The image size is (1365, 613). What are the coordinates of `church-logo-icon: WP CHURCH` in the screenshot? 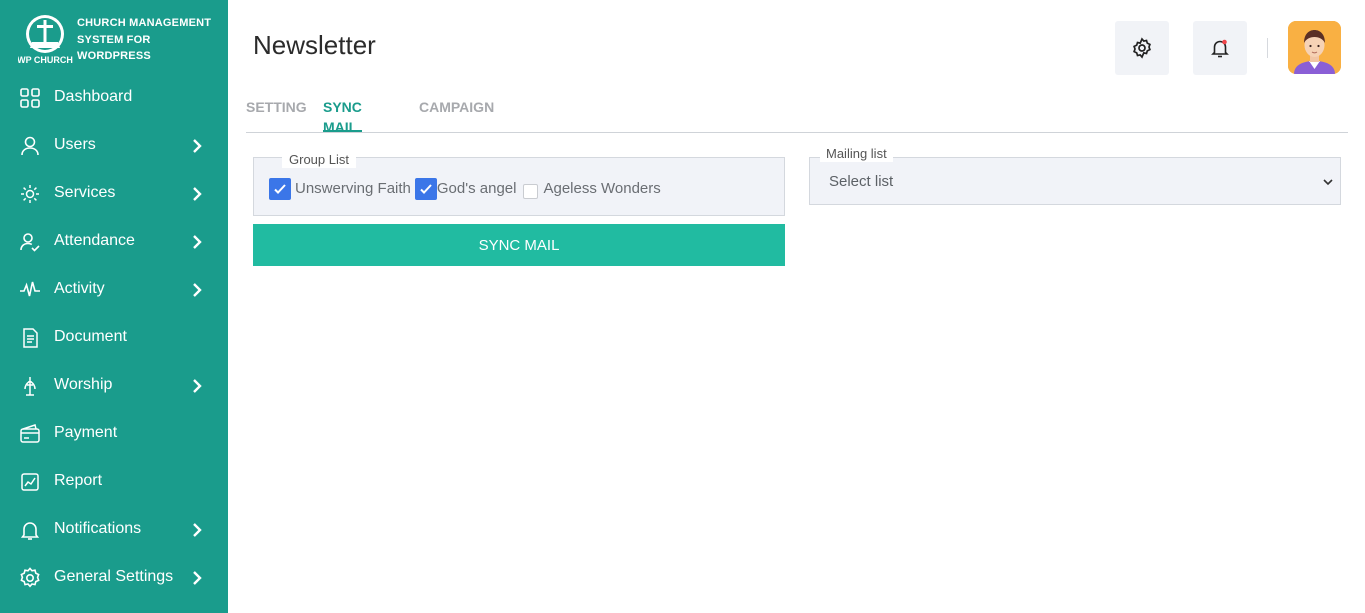 It's located at (45, 39).